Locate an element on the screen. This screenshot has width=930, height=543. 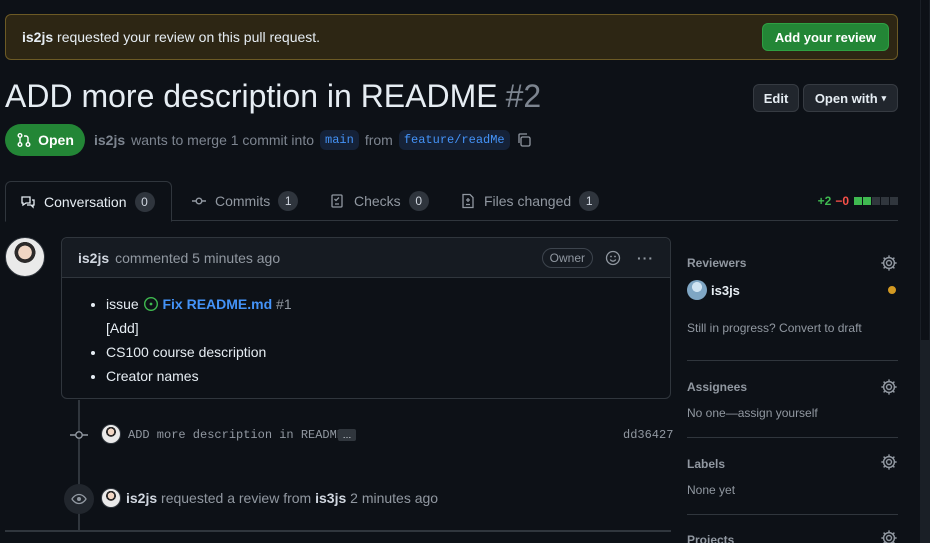
pr-number: #2 is located at coordinates (523, 96).